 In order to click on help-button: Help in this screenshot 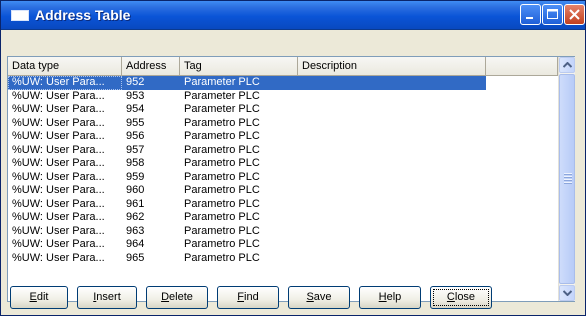, I will do `click(390, 297)`.